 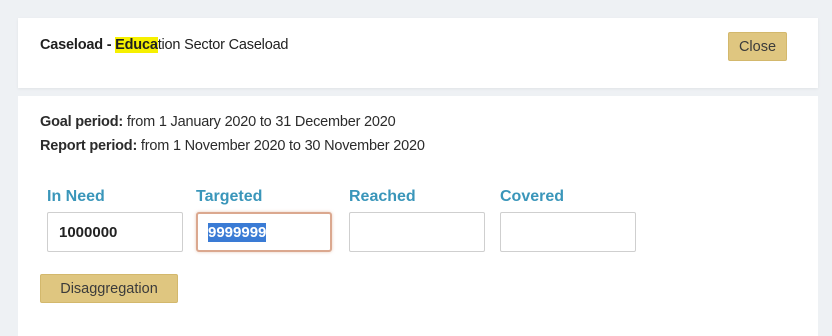 What do you see at coordinates (136, 45) in the screenshot?
I see `search-highlight: Educa` at bounding box center [136, 45].